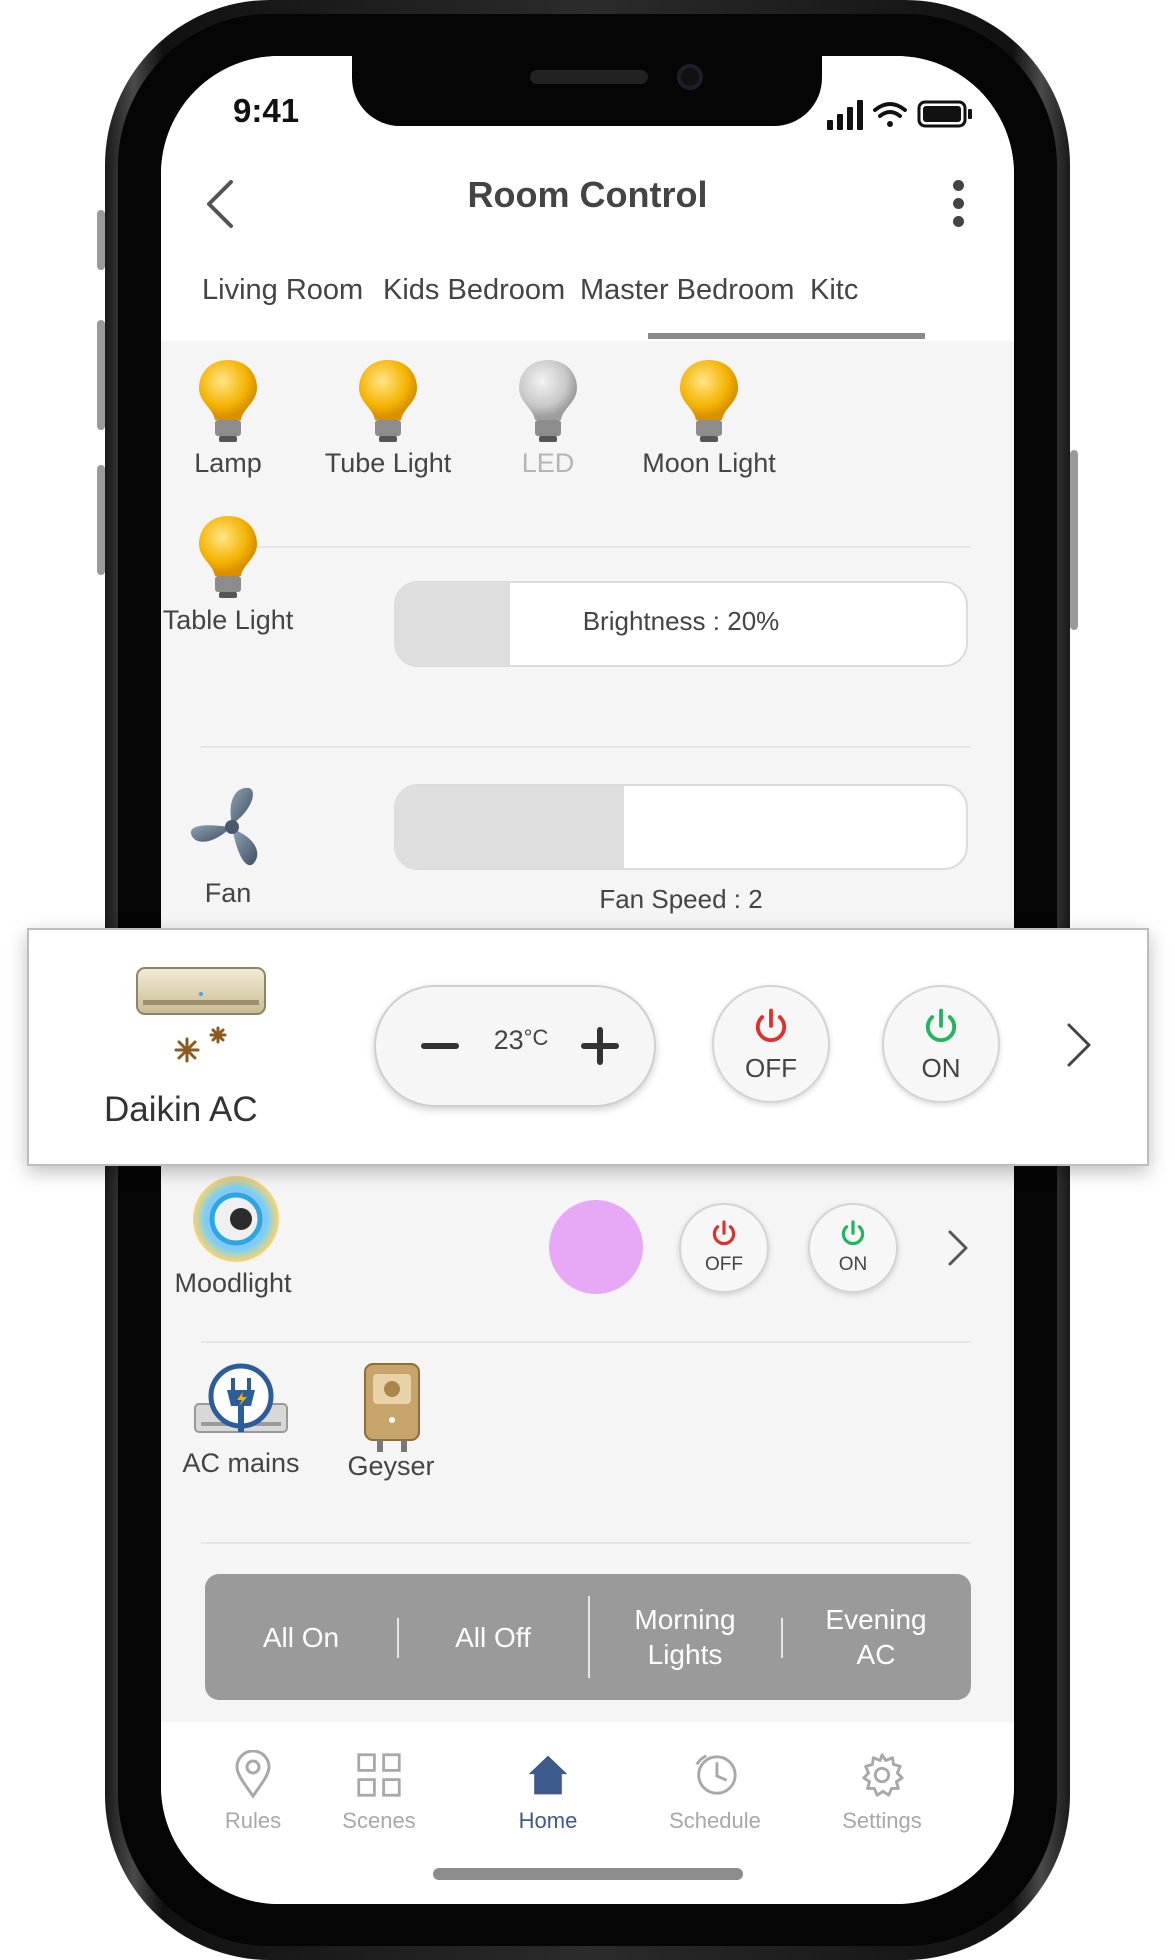  I want to click on status-time: 9:41, so click(266, 110).